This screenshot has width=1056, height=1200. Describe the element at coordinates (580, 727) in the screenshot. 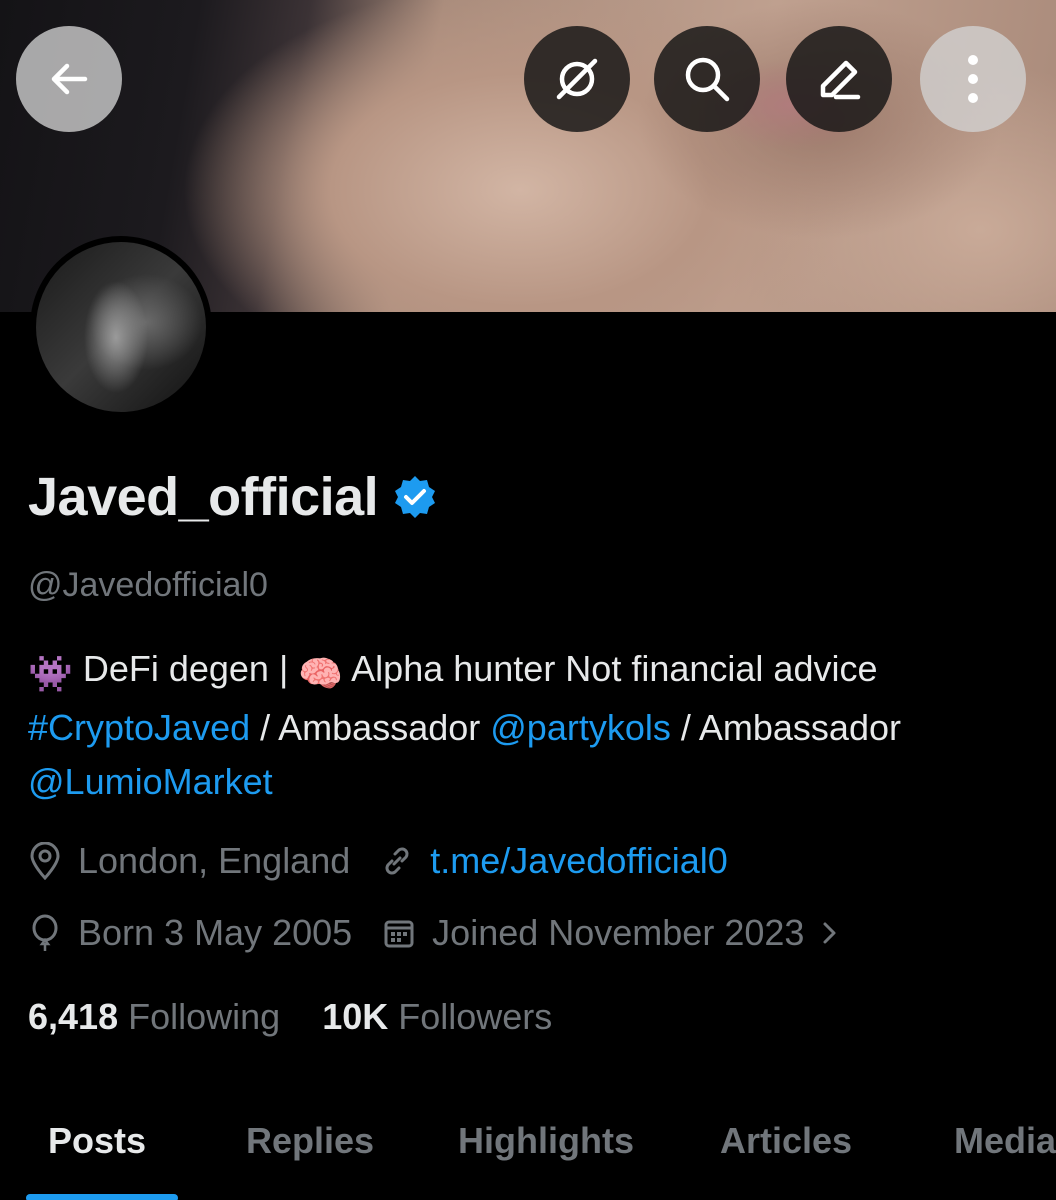

I see `mention-link-partykols: @partykols` at that location.